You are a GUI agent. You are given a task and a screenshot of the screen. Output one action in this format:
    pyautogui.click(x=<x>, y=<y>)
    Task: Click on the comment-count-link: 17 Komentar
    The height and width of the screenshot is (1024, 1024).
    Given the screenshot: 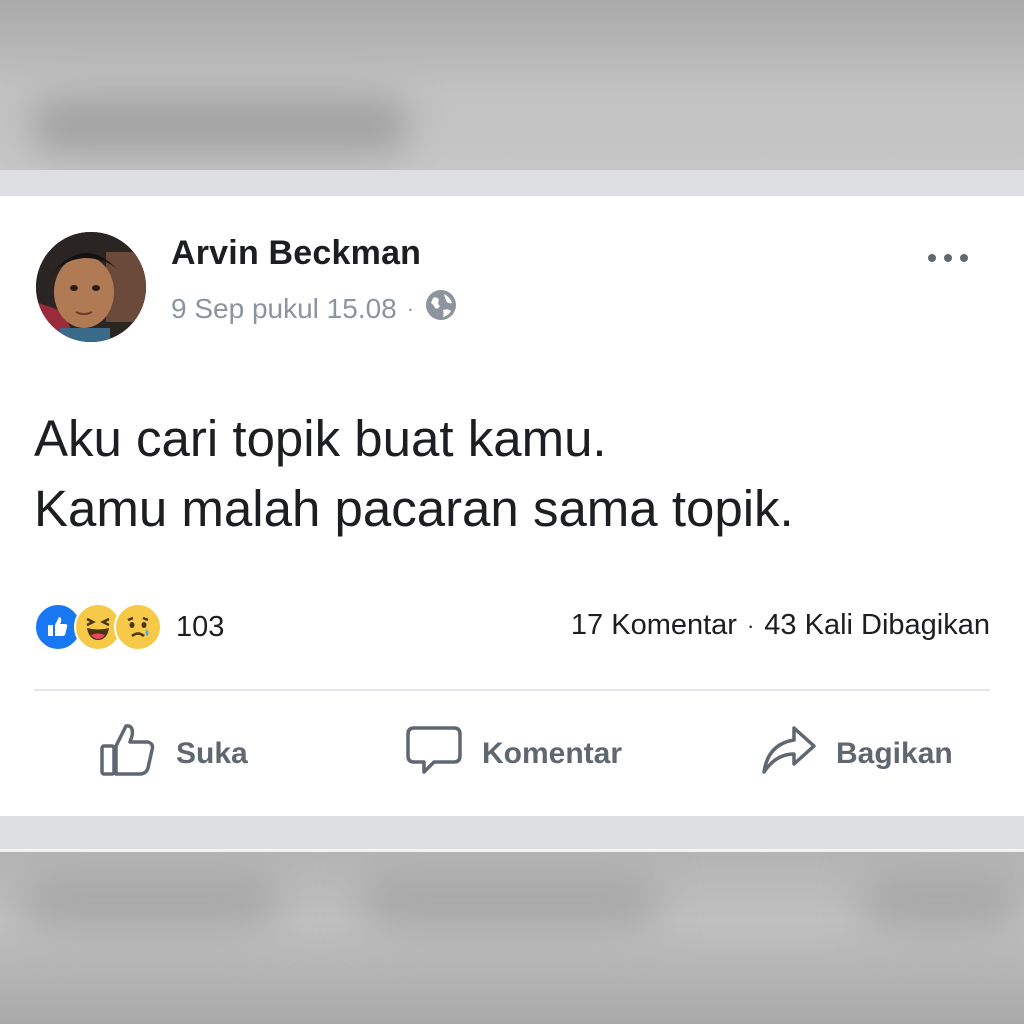 What is the action you would take?
    pyautogui.click(x=654, y=625)
    